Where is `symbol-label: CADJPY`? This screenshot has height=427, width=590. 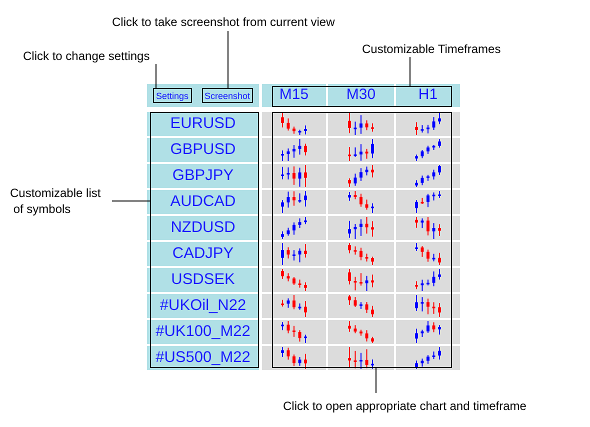
symbol-label: CADJPY is located at coordinates (203, 254).